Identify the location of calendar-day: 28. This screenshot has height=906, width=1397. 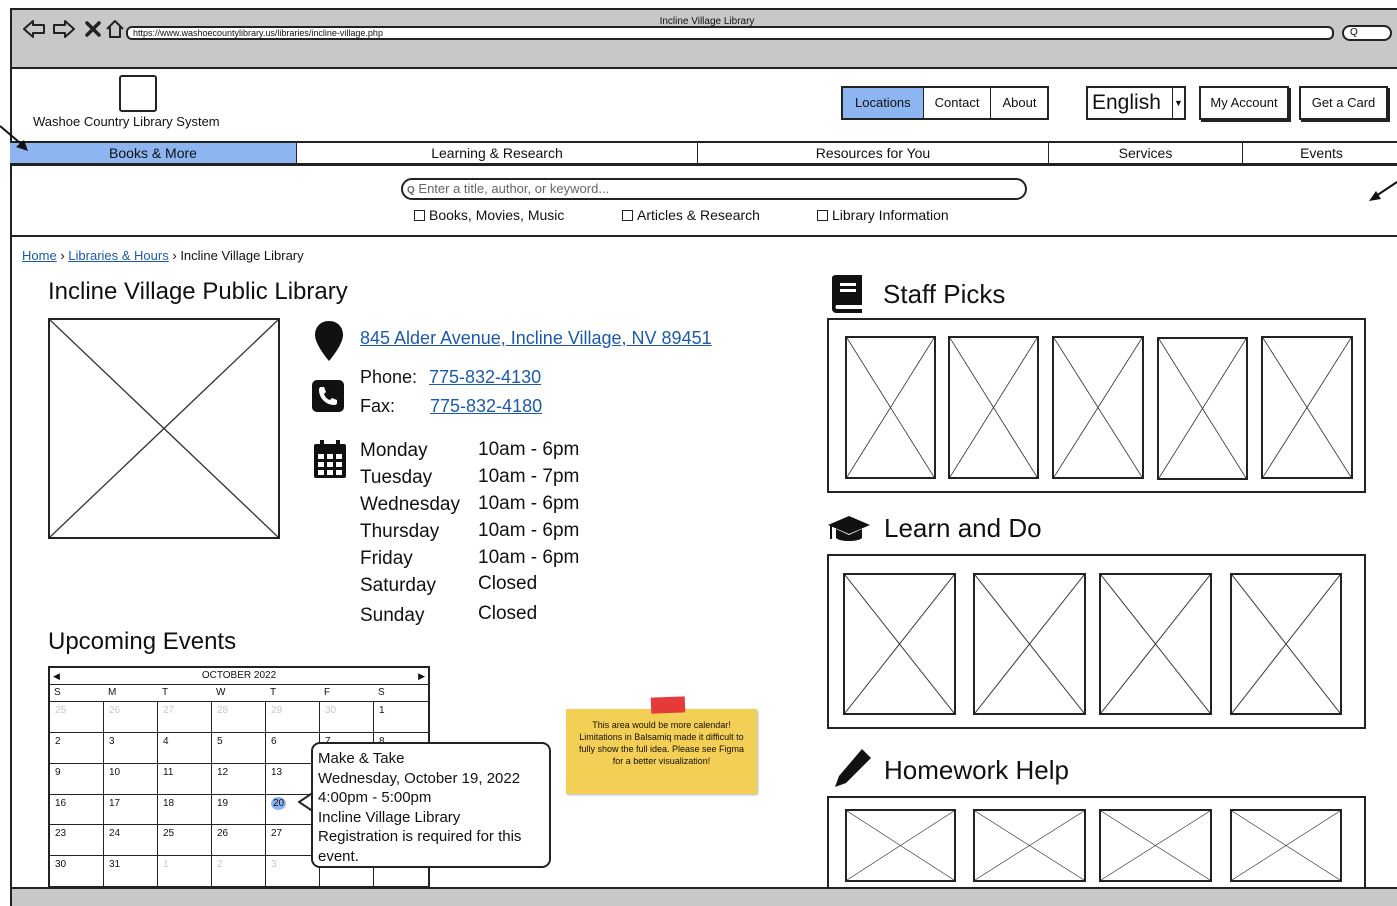
(239, 717).